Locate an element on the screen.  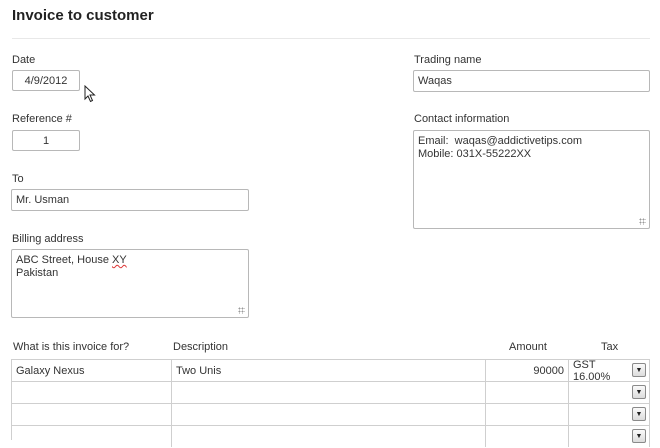
reference-field: 1 is located at coordinates (46, 140).